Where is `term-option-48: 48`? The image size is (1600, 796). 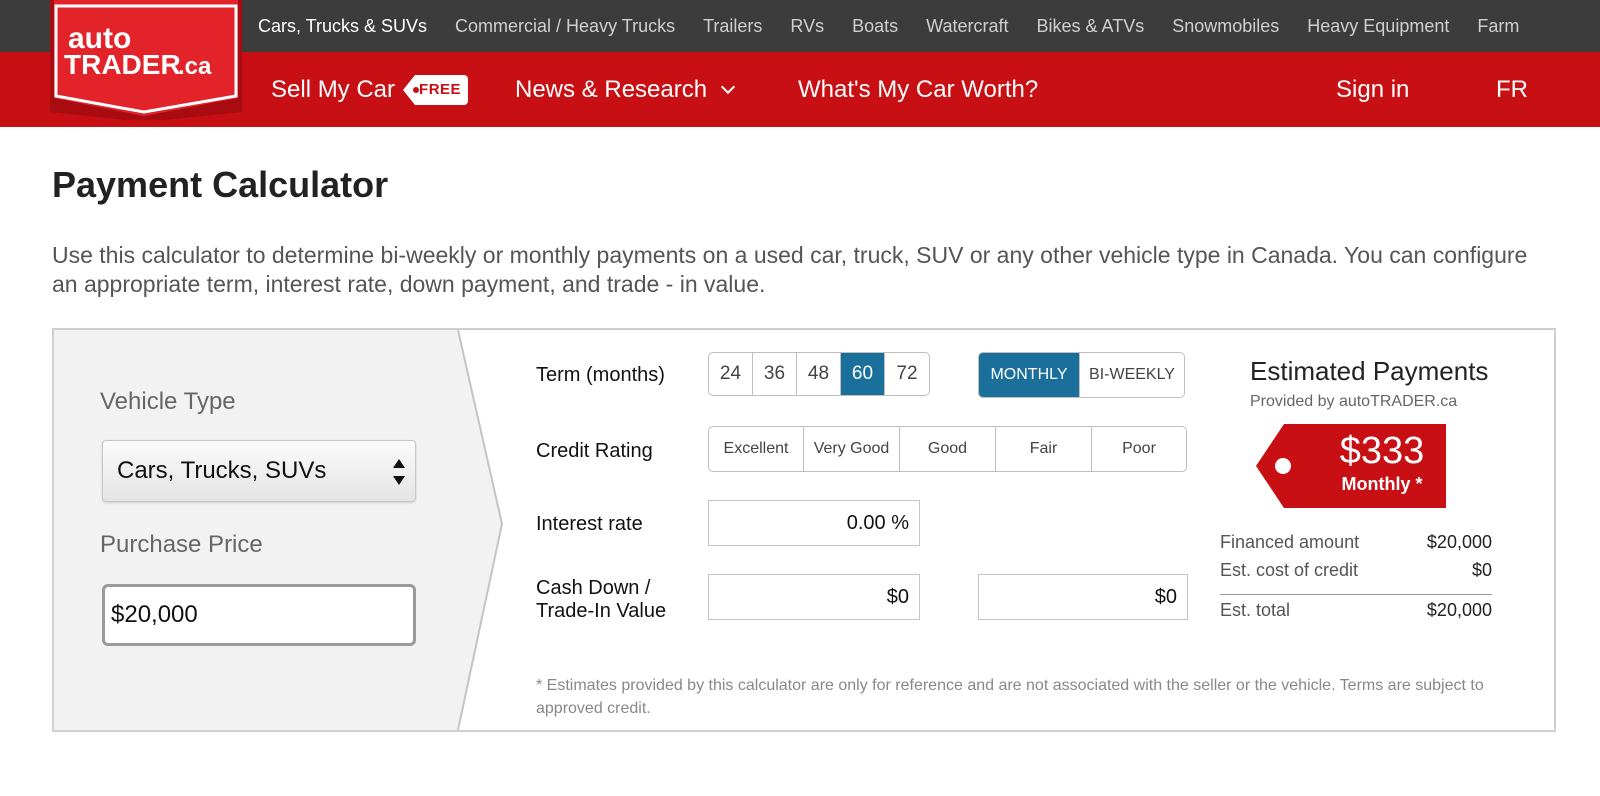
term-option-48: 48 is located at coordinates (819, 374).